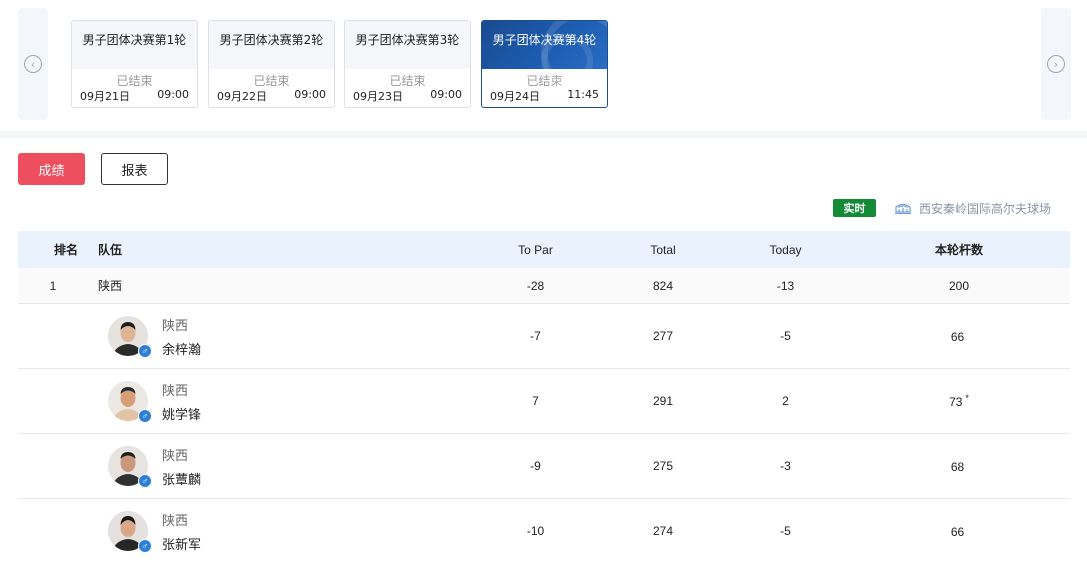  What do you see at coordinates (181, 413) in the screenshot?
I see `player-name: 姚学锋` at bounding box center [181, 413].